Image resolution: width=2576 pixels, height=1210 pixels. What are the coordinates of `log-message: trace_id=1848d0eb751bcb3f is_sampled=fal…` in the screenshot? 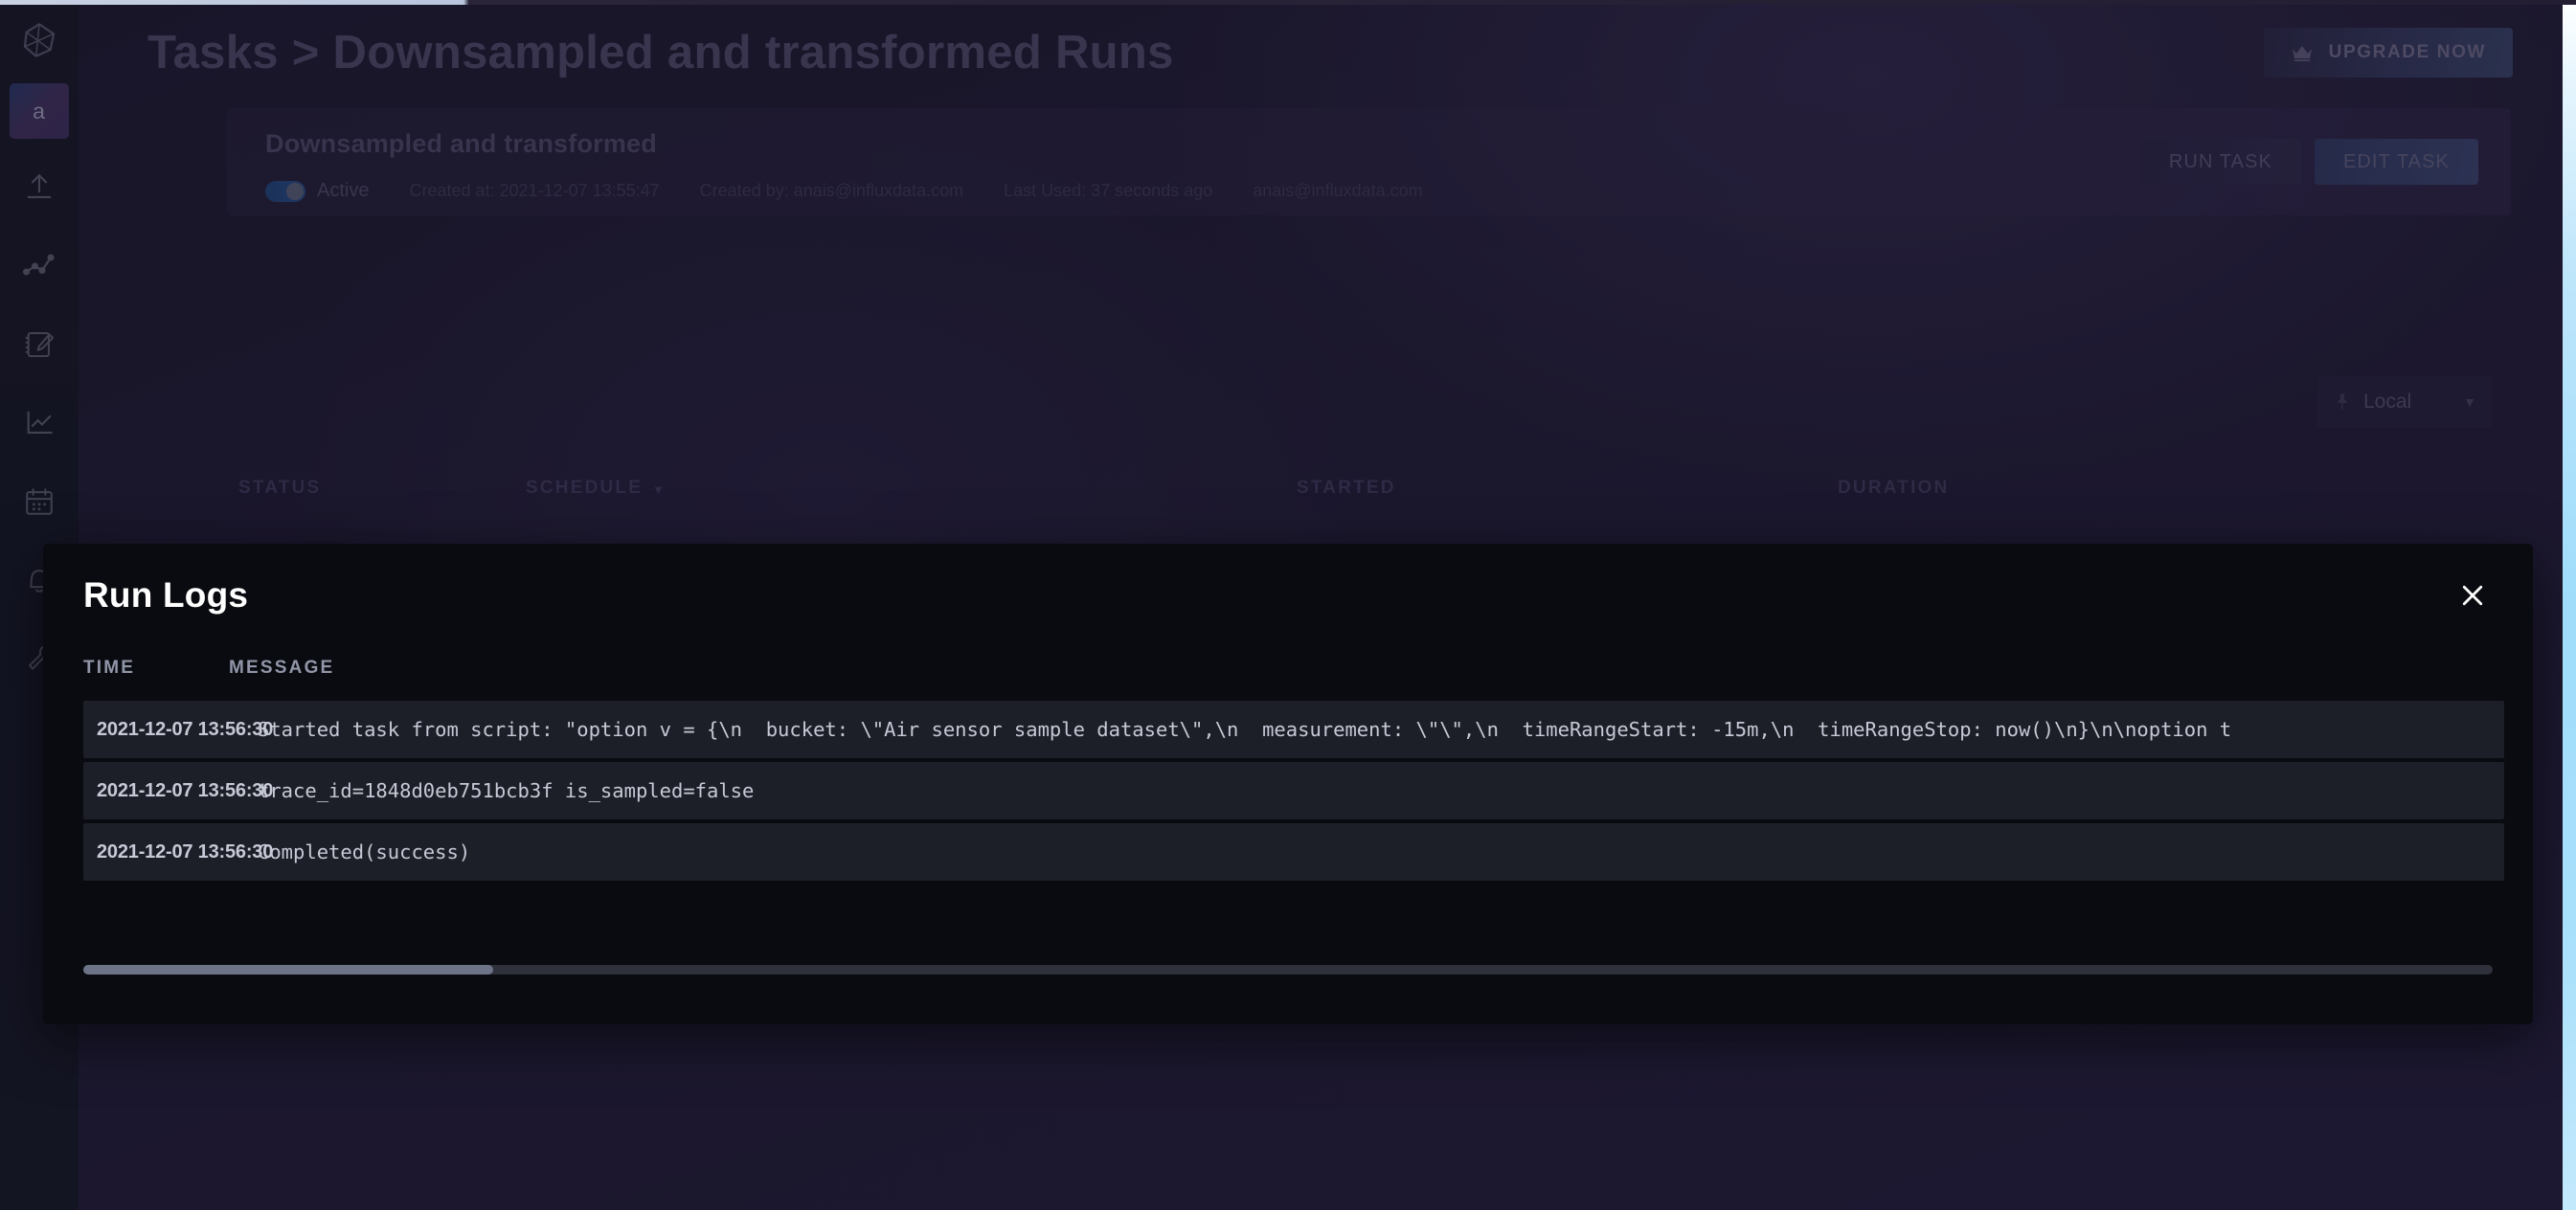 It's located at (506, 790).